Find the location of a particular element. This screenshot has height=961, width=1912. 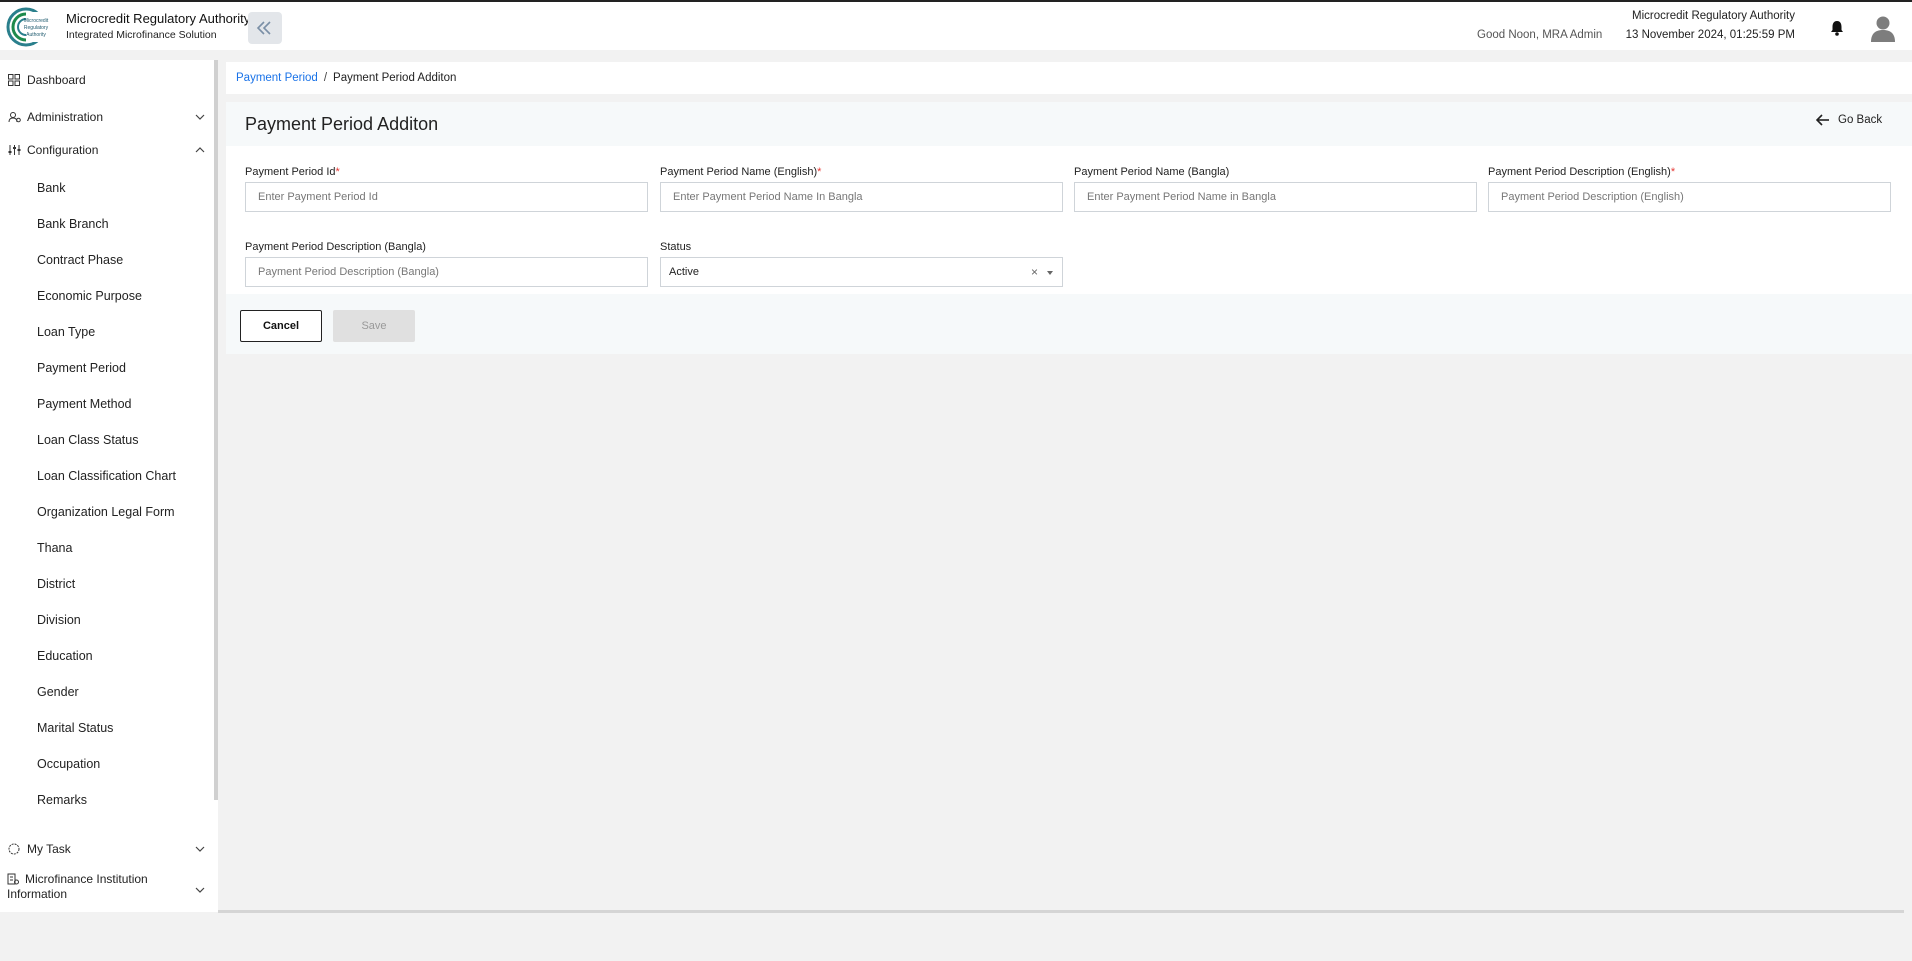

svg-text: Authority is located at coordinates (36, 35).